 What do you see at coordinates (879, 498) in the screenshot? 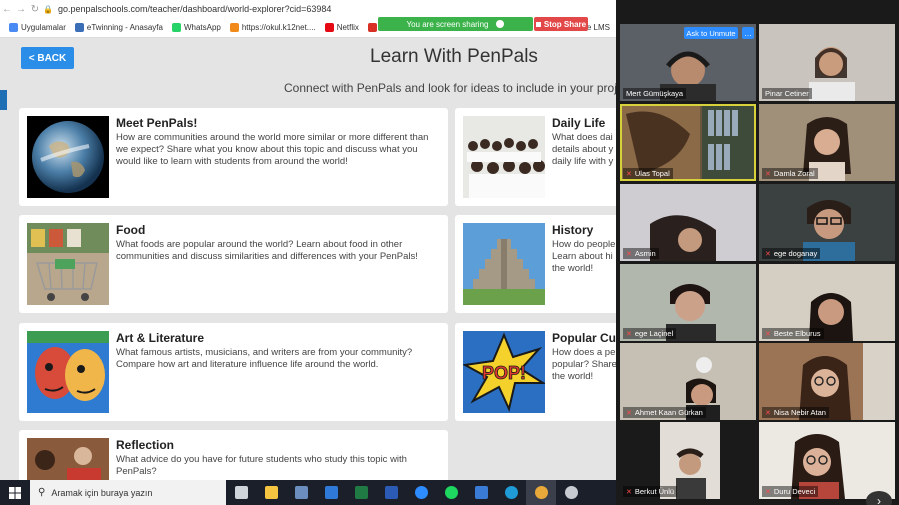
I see `next-page-arrow-icon: ›` at bounding box center [879, 498].